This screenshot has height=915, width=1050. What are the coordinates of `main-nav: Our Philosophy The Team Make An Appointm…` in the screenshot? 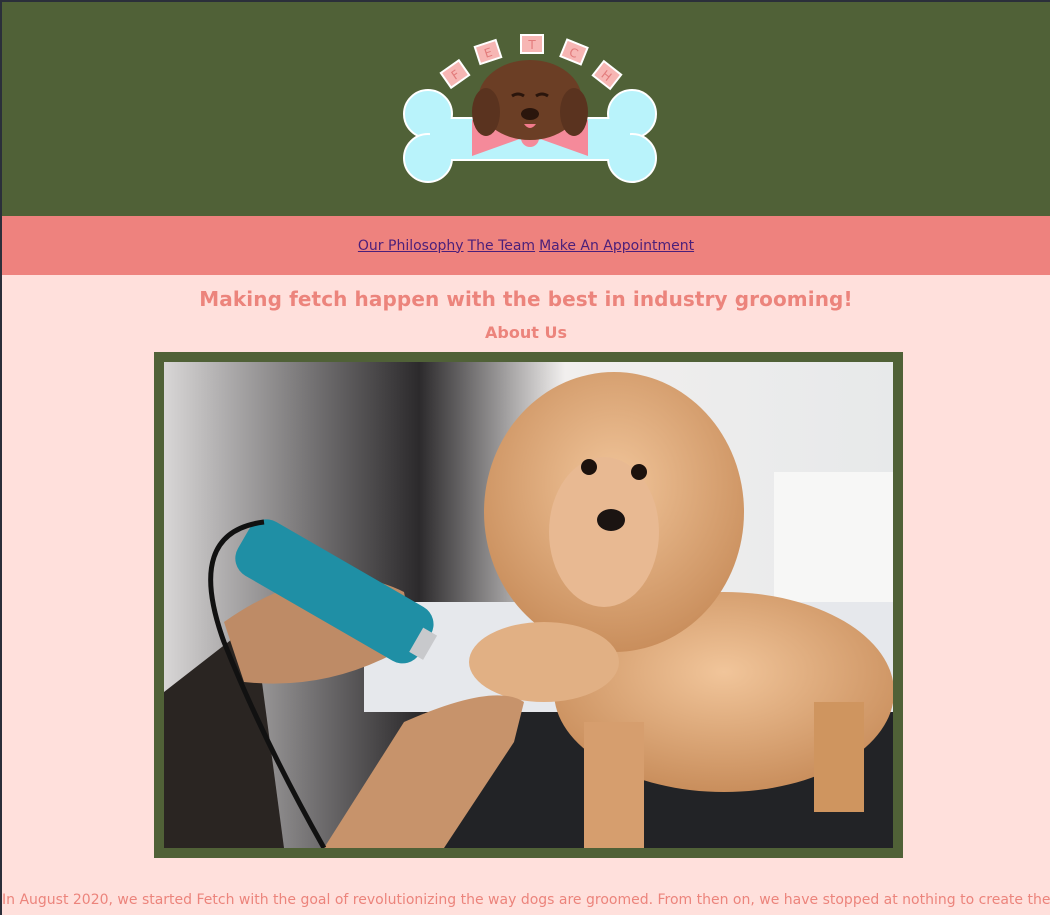 It's located at (526, 245).